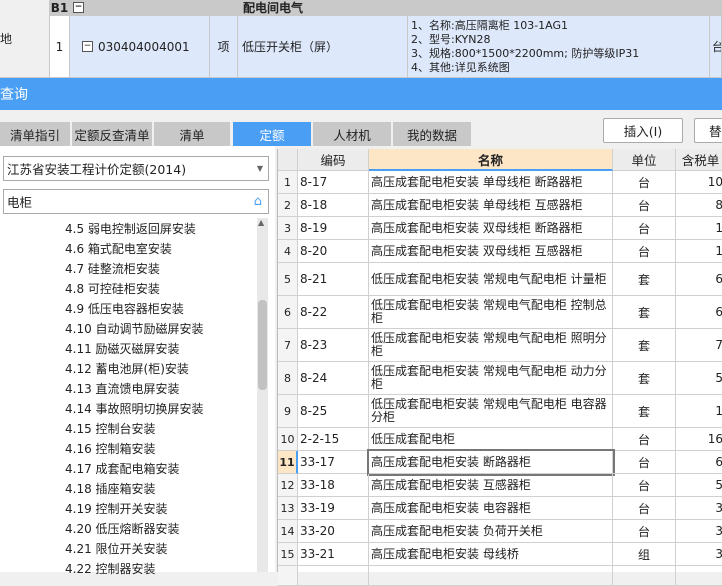 The image size is (722, 586). Describe the element at coordinates (699, 205) in the screenshot. I see `quota-price: 8` at that location.